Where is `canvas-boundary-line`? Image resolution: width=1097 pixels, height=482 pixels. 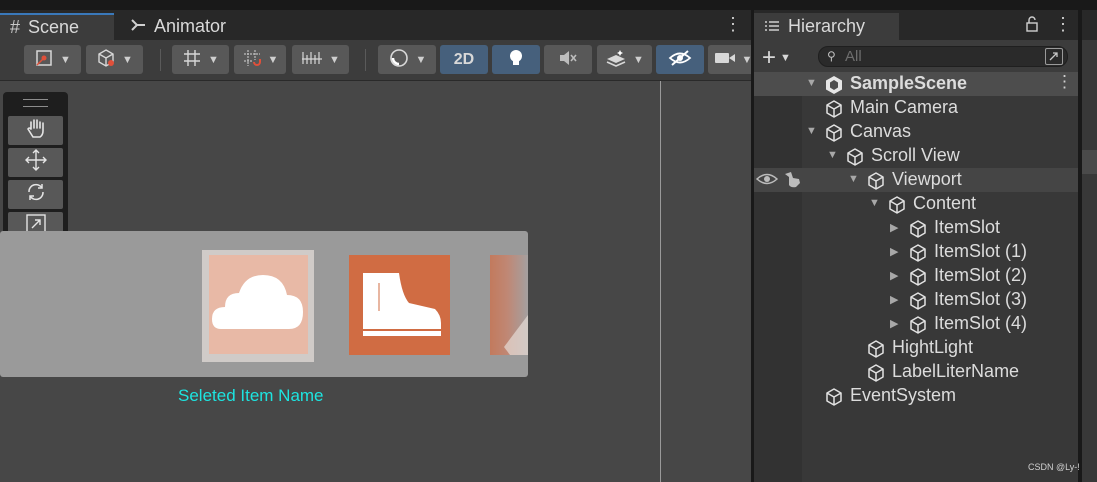
canvas-boundary-line is located at coordinates (660, 281).